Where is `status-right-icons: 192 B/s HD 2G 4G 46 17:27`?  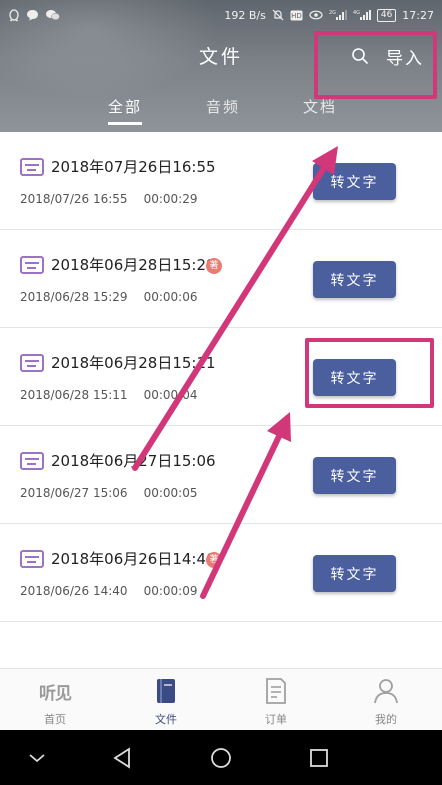 status-right-icons: 192 B/s HD 2G 4G 46 17:27 is located at coordinates (329, 15).